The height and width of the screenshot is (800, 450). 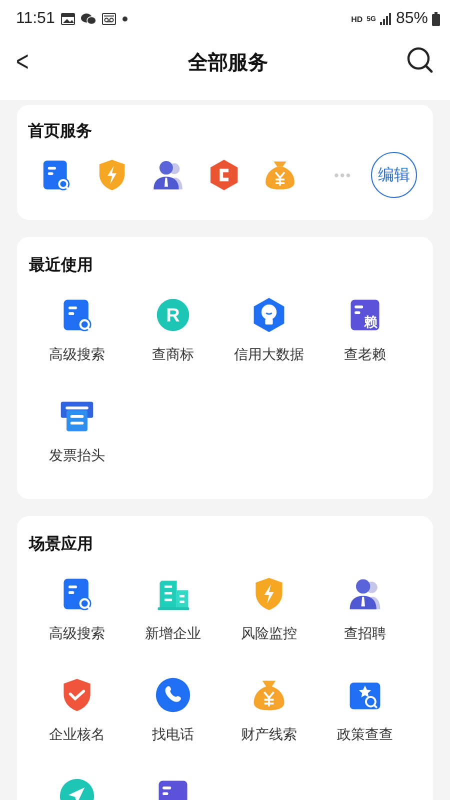 I want to click on service-item: 新增企业, so click(x=173, y=618).